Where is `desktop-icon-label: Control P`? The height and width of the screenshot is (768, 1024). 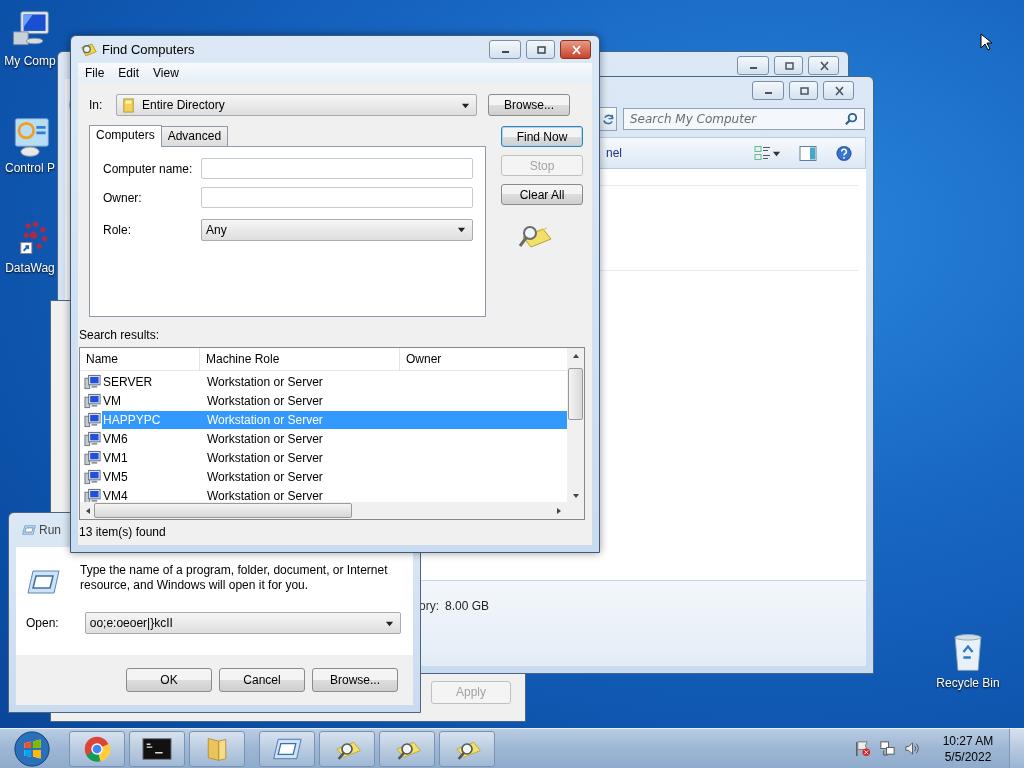
desktop-icon-label: Control P is located at coordinates (30, 168).